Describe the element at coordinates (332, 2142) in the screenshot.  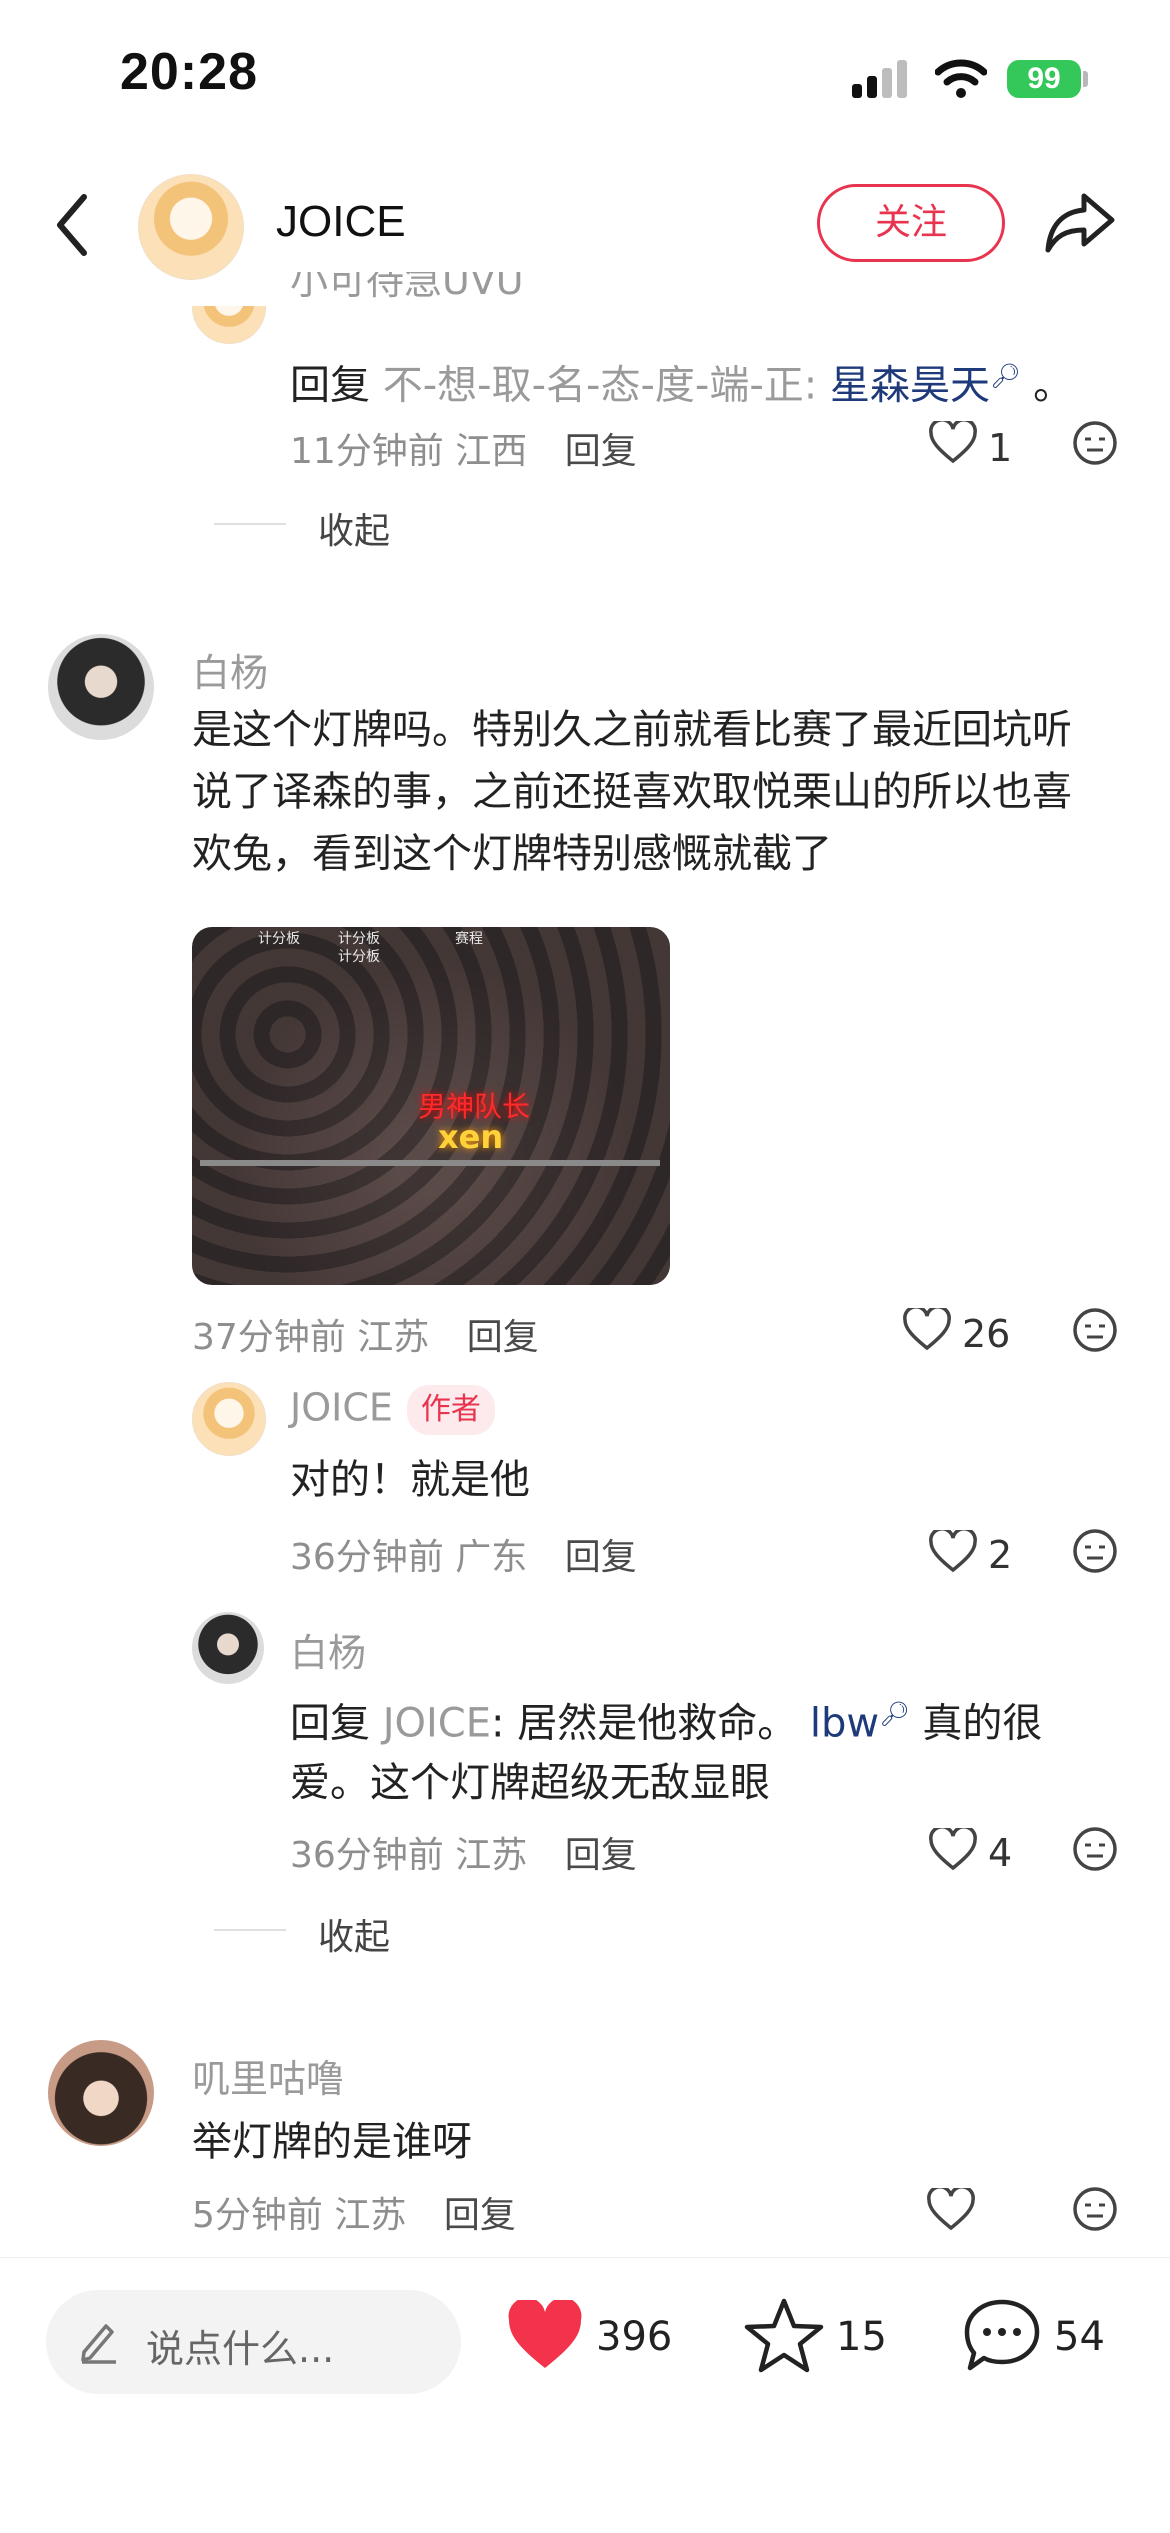
I see `comment-text: 举灯牌的是谁呀` at that location.